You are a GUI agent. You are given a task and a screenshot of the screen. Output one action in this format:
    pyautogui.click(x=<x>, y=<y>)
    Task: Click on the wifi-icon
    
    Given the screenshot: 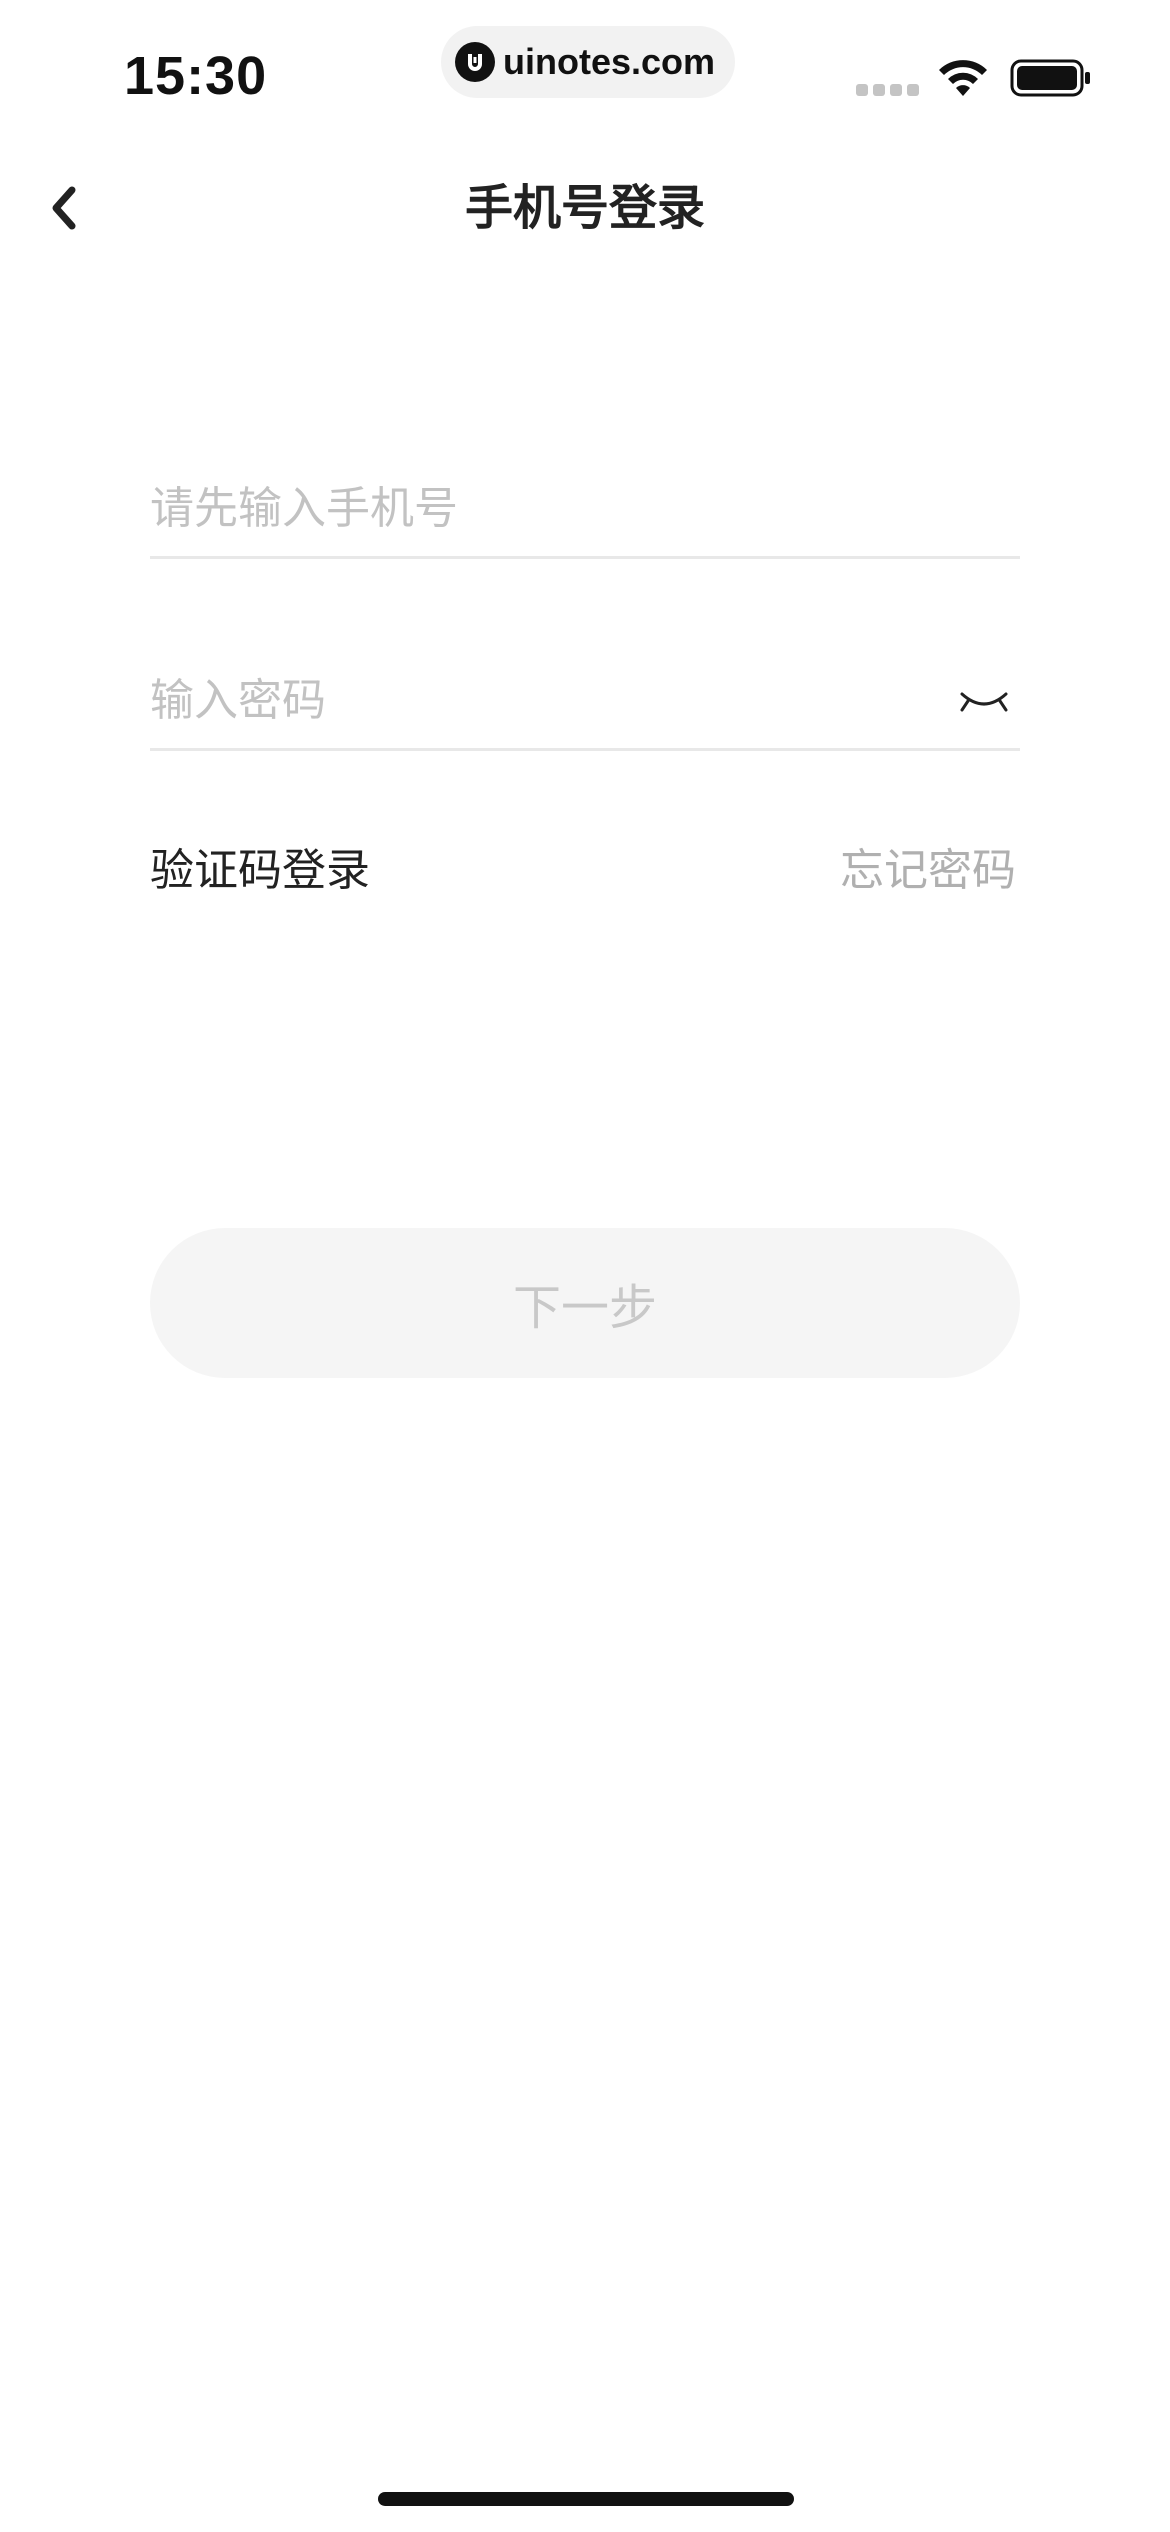 What is the action you would take?
    pyautogui.click(x=963, y=78)
    